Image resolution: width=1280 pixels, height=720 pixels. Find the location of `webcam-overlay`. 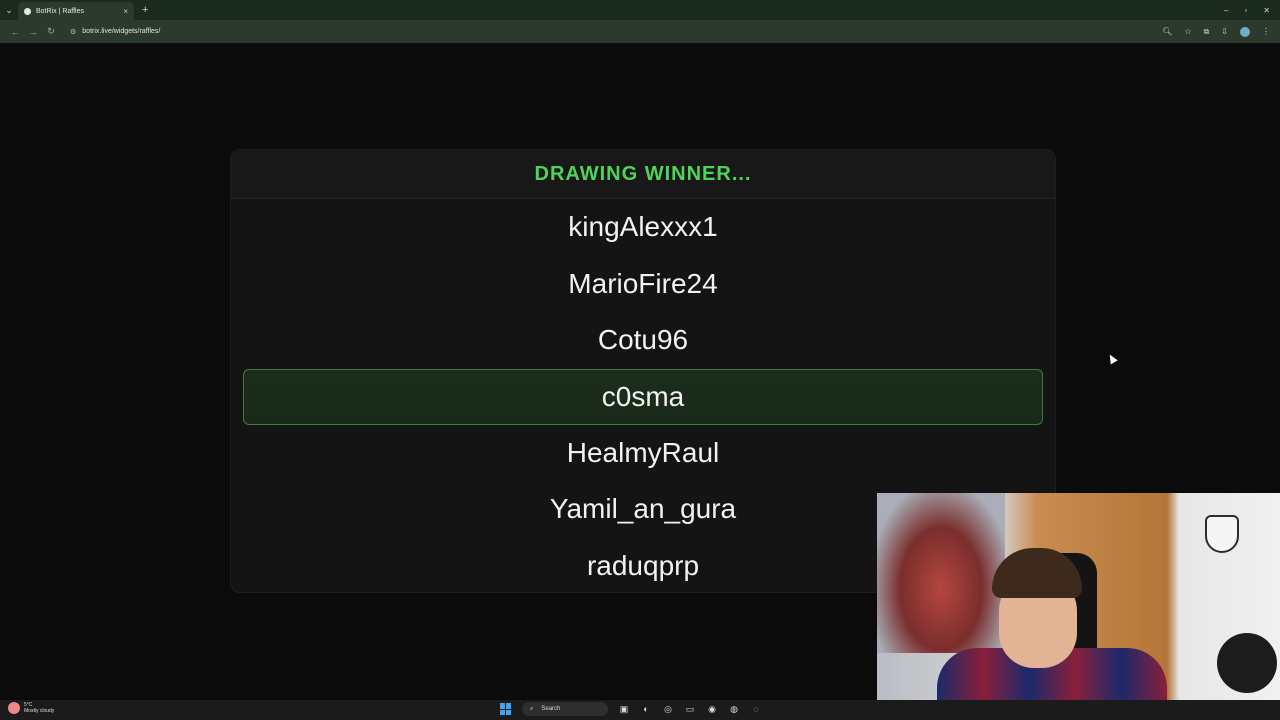

webcam-overlay is located at coordinates (1078, 606).